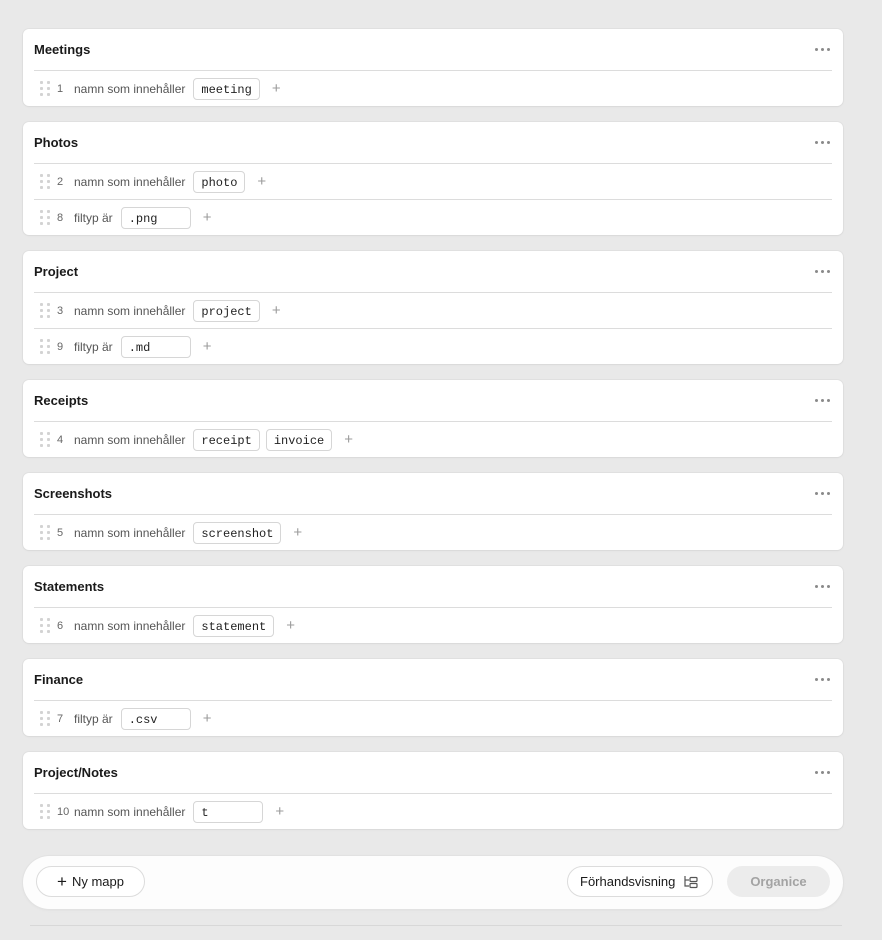  I want to click on rule-row: 3 namn som innehåller project +, so click(433, 310).